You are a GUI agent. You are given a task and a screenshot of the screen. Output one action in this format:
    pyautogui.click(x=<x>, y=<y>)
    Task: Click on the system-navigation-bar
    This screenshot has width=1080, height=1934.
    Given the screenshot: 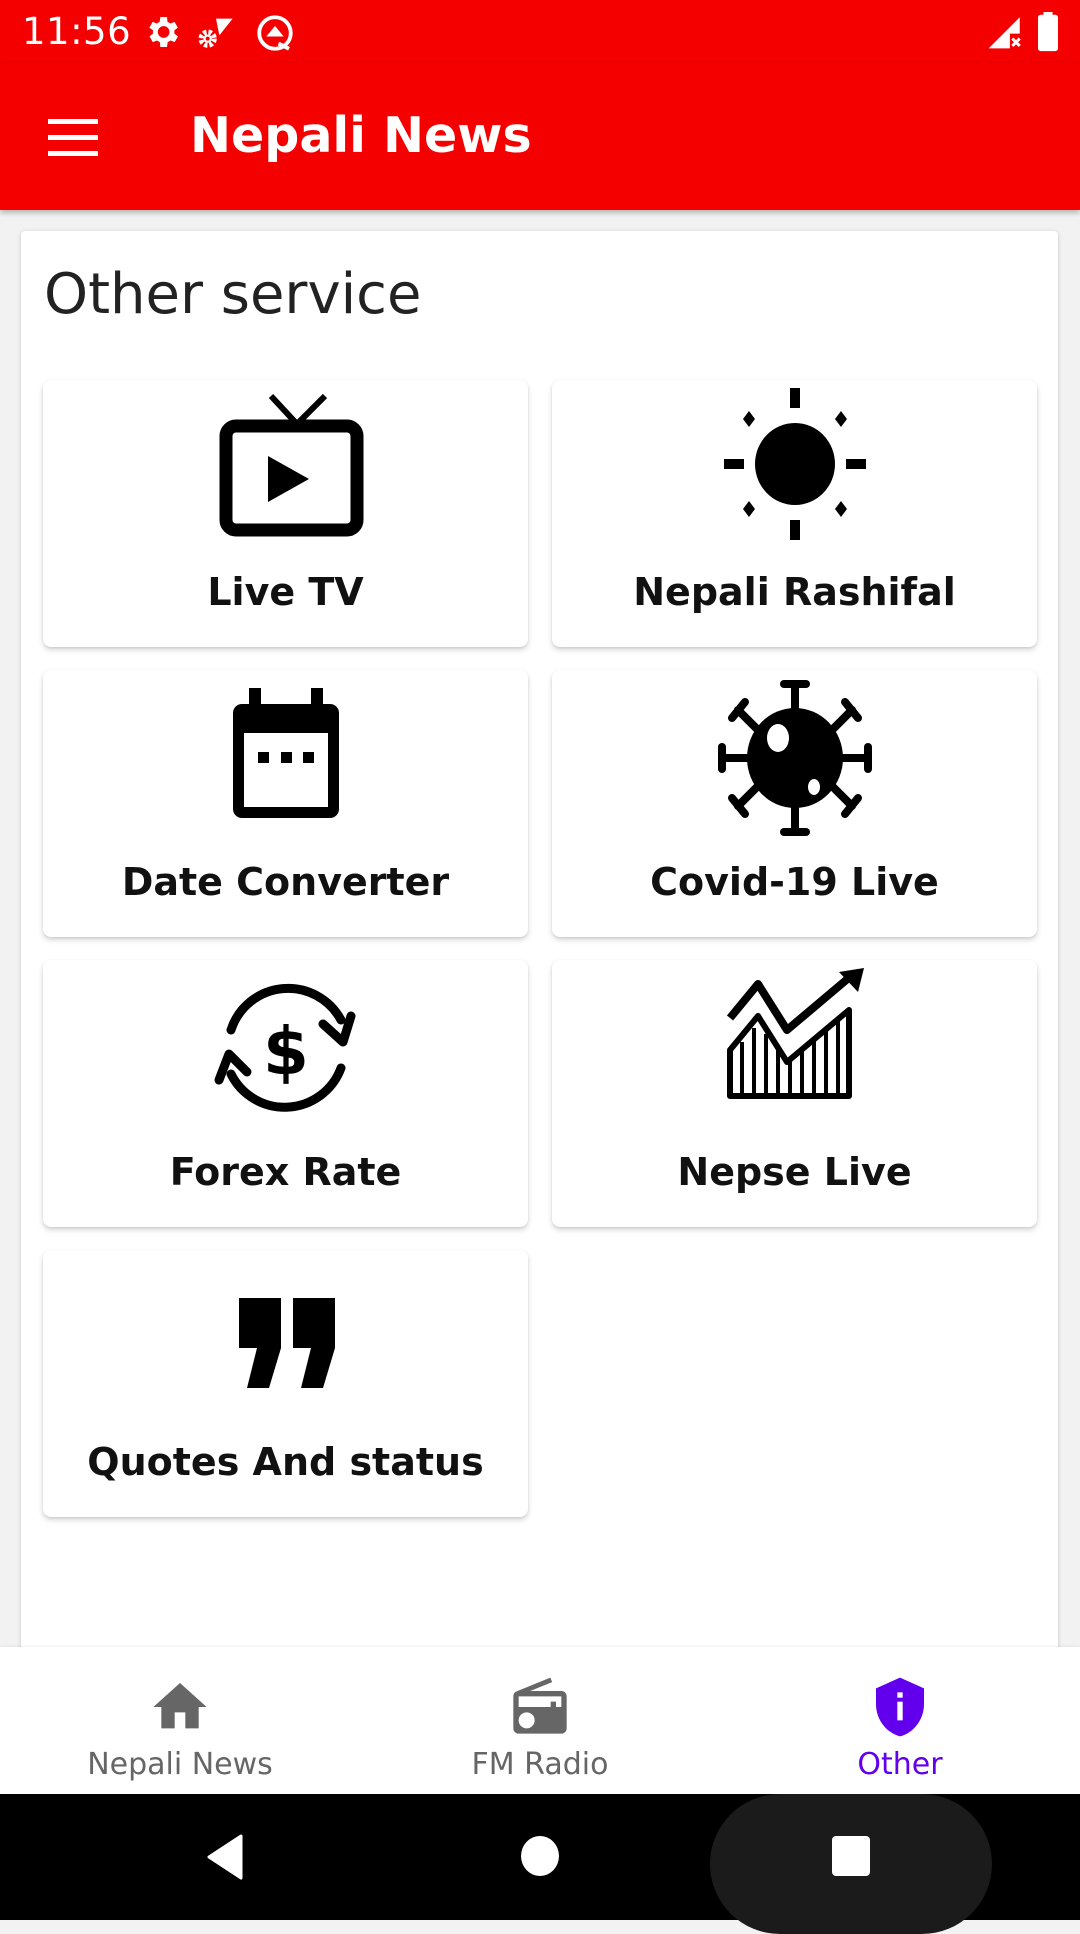 What is the action you would take?
    pyautogui.click(x=540, y=1864)
    